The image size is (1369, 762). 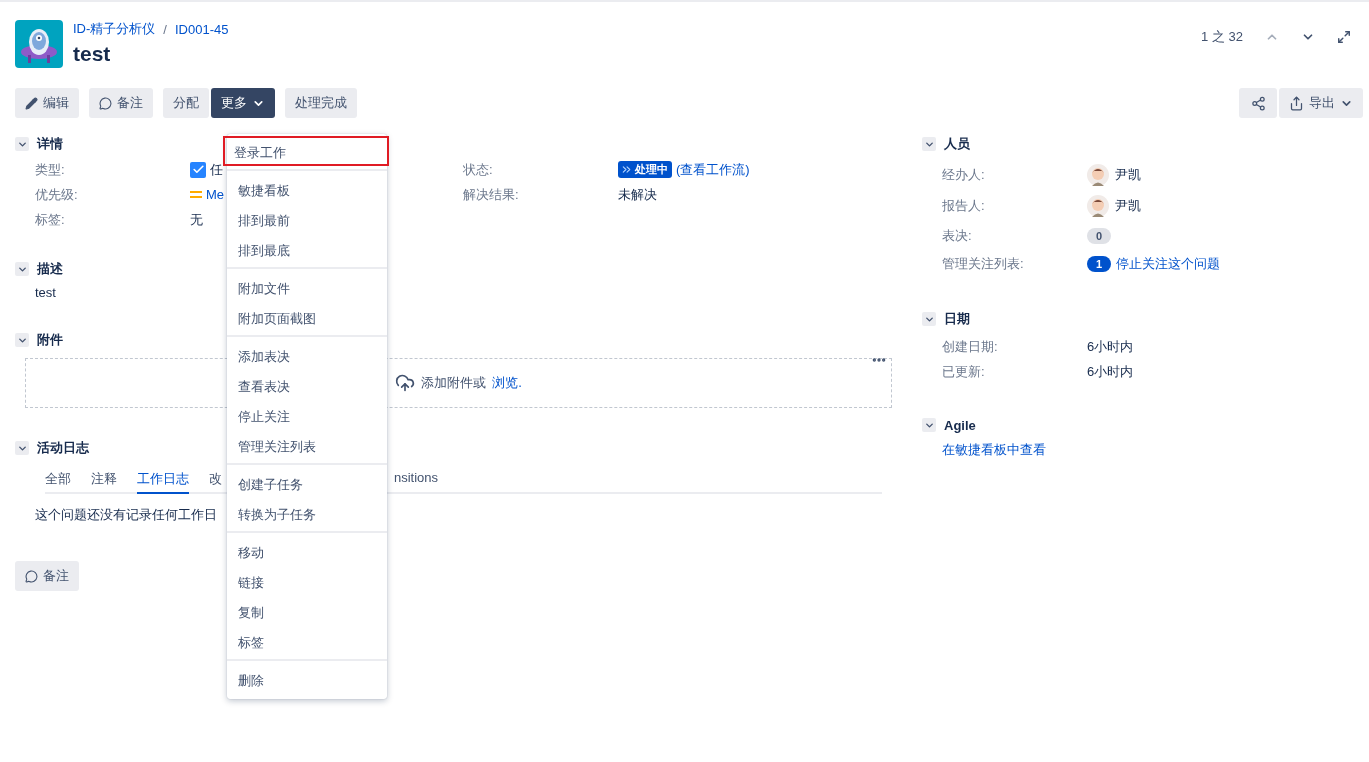 I want to click on vote-count: 0, so click(x=1099, y=235).